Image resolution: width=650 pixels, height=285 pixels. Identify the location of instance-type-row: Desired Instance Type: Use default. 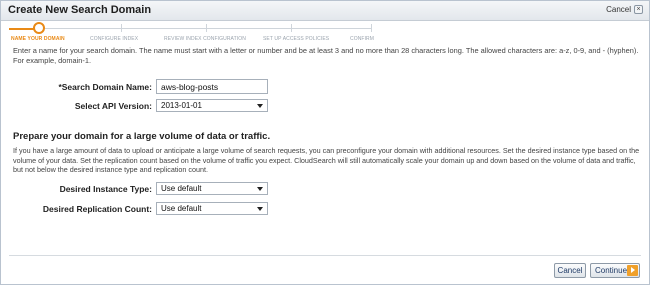
(144, 188).